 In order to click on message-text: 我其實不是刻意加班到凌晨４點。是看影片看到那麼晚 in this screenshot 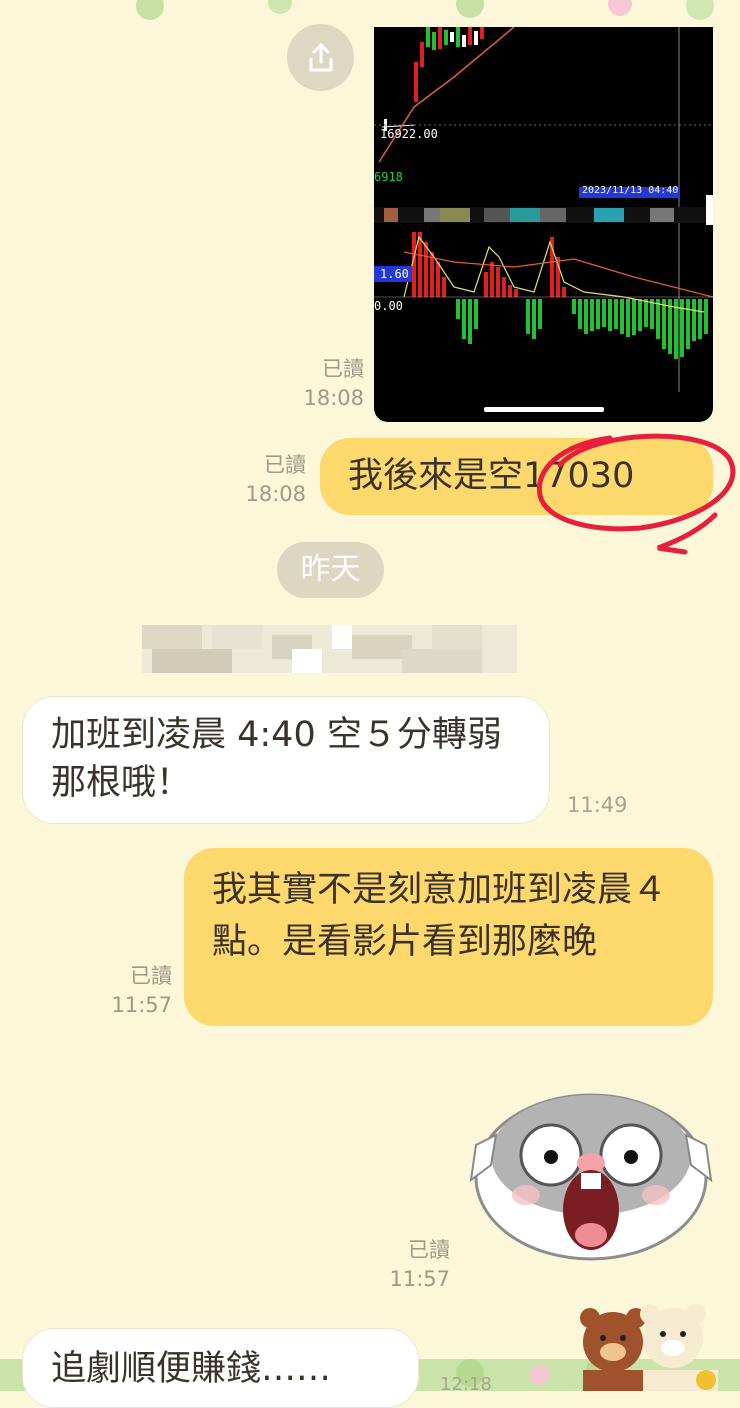, I will do `click(440, 916)`.